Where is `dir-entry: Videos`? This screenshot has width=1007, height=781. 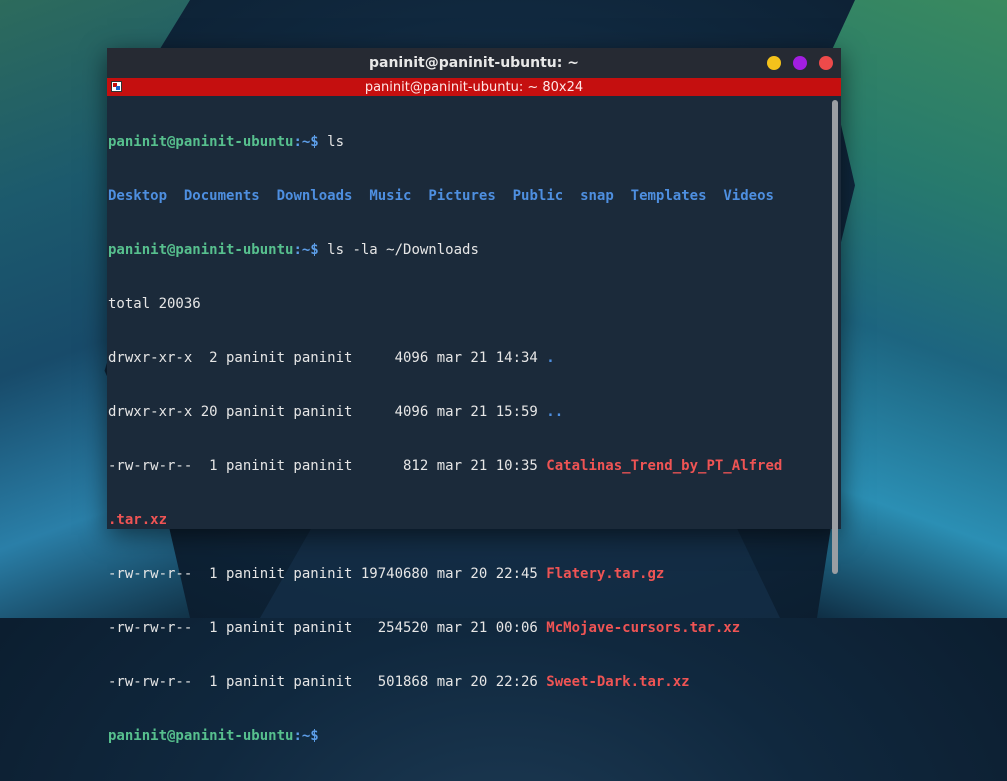
dir-entry: Videos is located at coordinates (748, 196).